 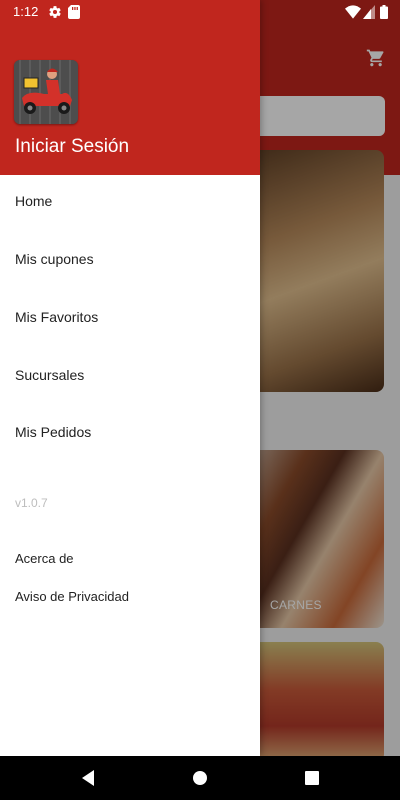 I want to click on privacy-notice-link: Aviso de Privacidad, so click(x=72, y=596).